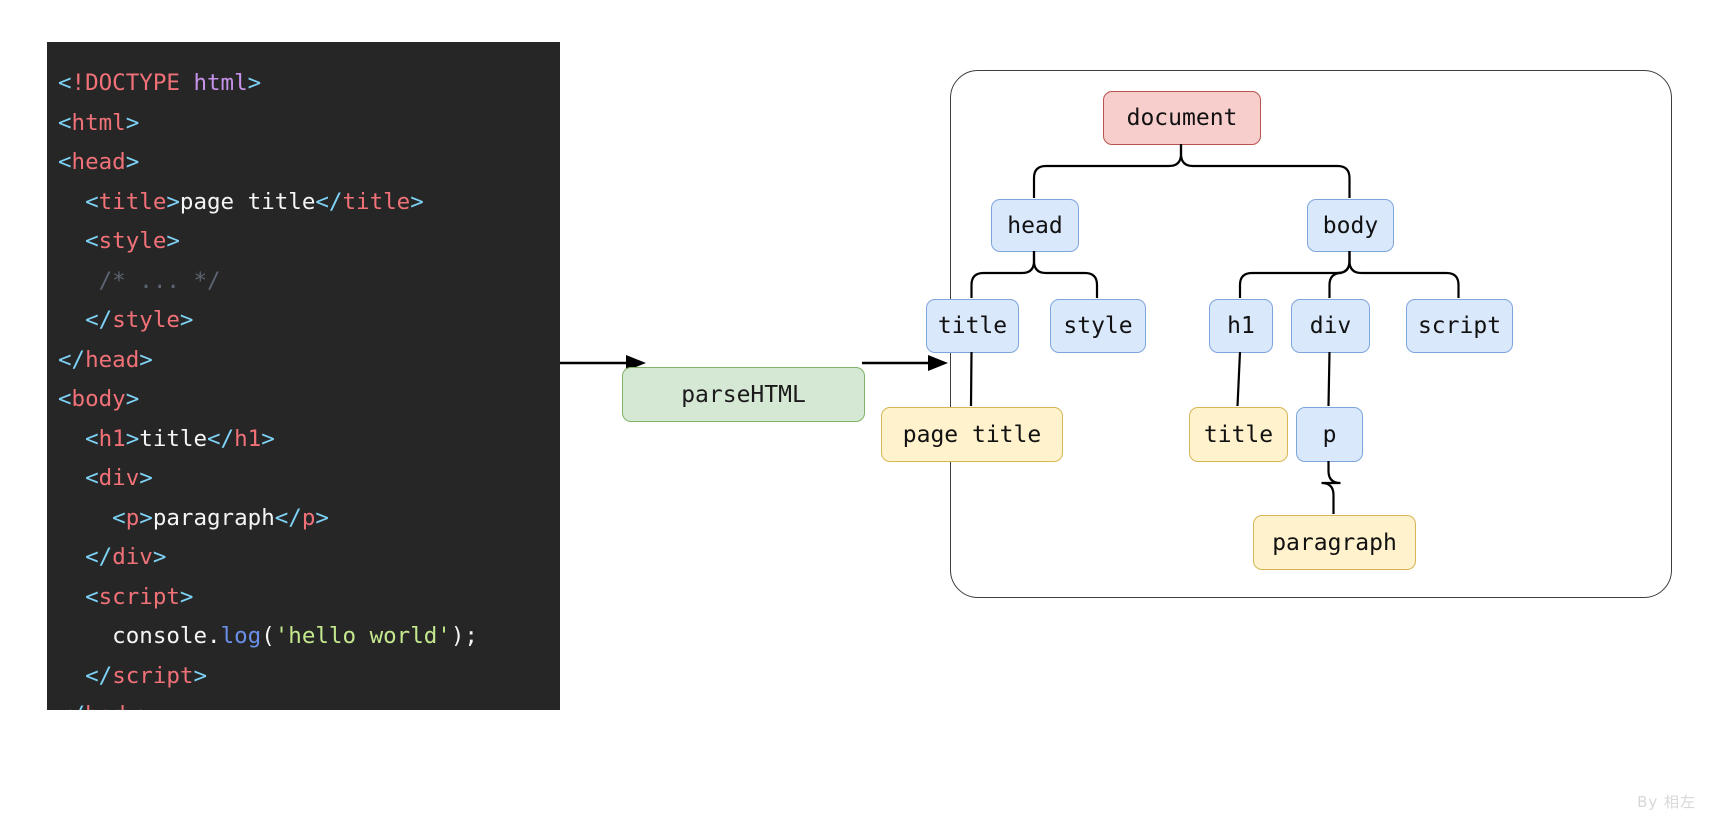 The image size is (1710, 820). I want to click on tree-node-label: style, so click(1098, 326).